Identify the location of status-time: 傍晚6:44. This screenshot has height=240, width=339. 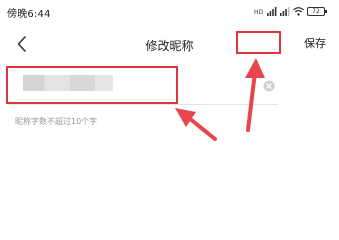
(29, 14).